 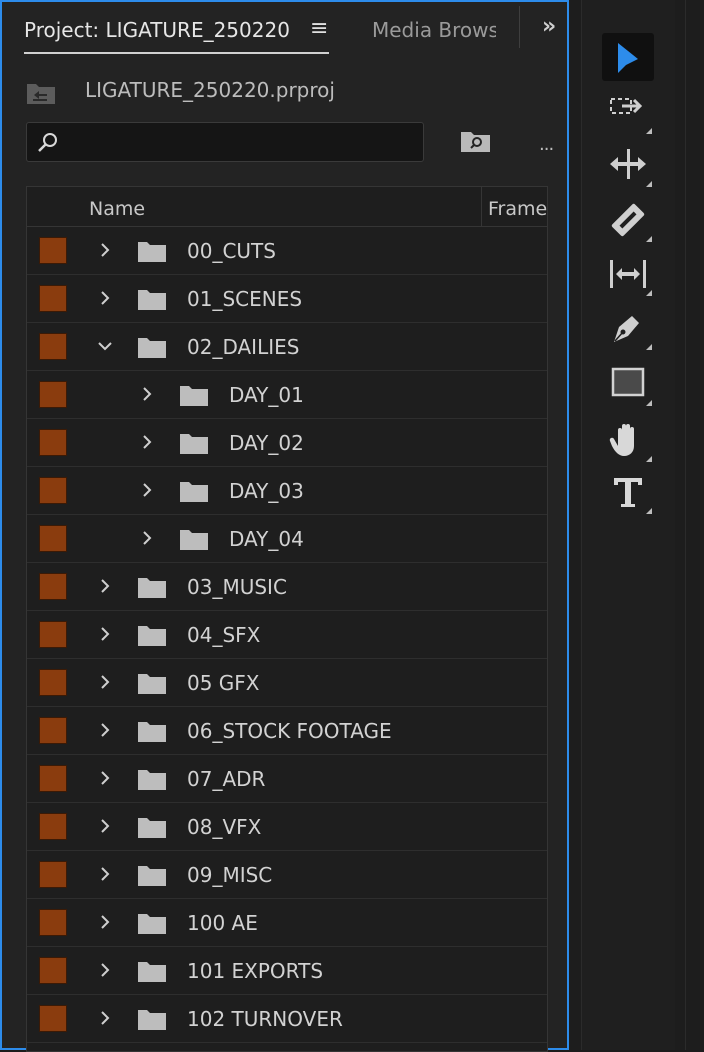 I want to click on bin-row: DAY_02, so click(x=287, y=443).